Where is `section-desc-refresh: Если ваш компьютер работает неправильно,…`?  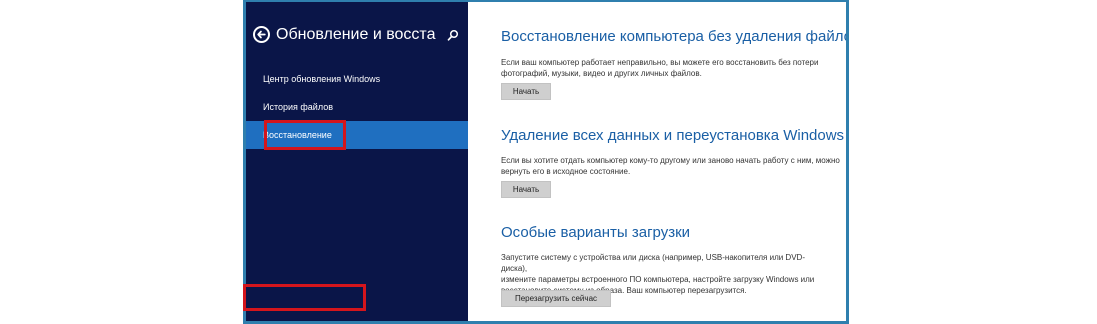 section-desc-refresh: Если ваш компьютер работает неправильно,… is located at coordinates (661, 68).